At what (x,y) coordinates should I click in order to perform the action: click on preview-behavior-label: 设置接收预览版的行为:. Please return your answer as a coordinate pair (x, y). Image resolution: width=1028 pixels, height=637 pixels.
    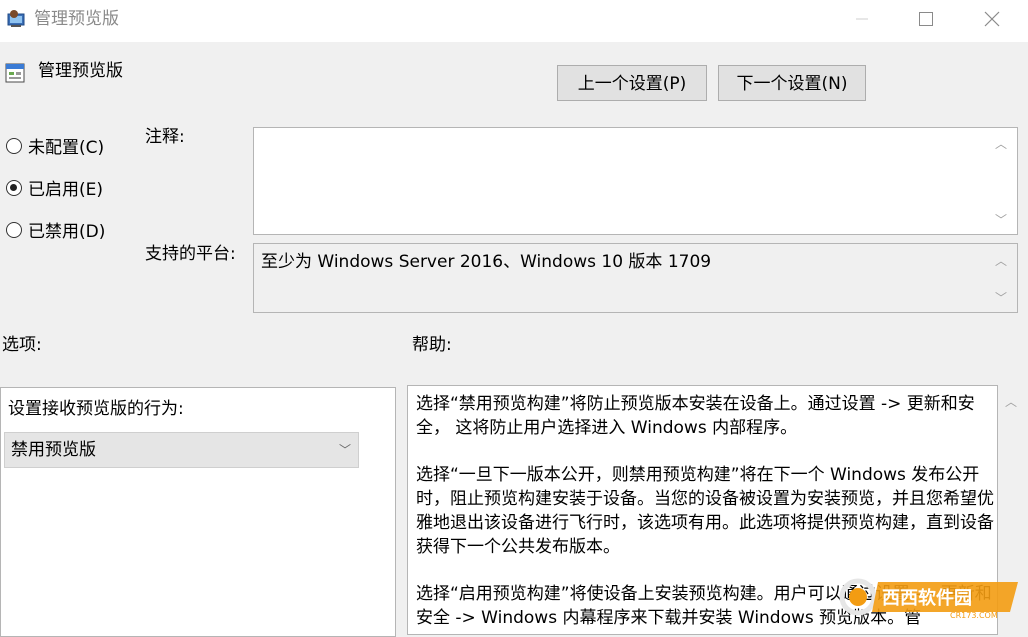
    Looking at the image, I should click on (96, 409).